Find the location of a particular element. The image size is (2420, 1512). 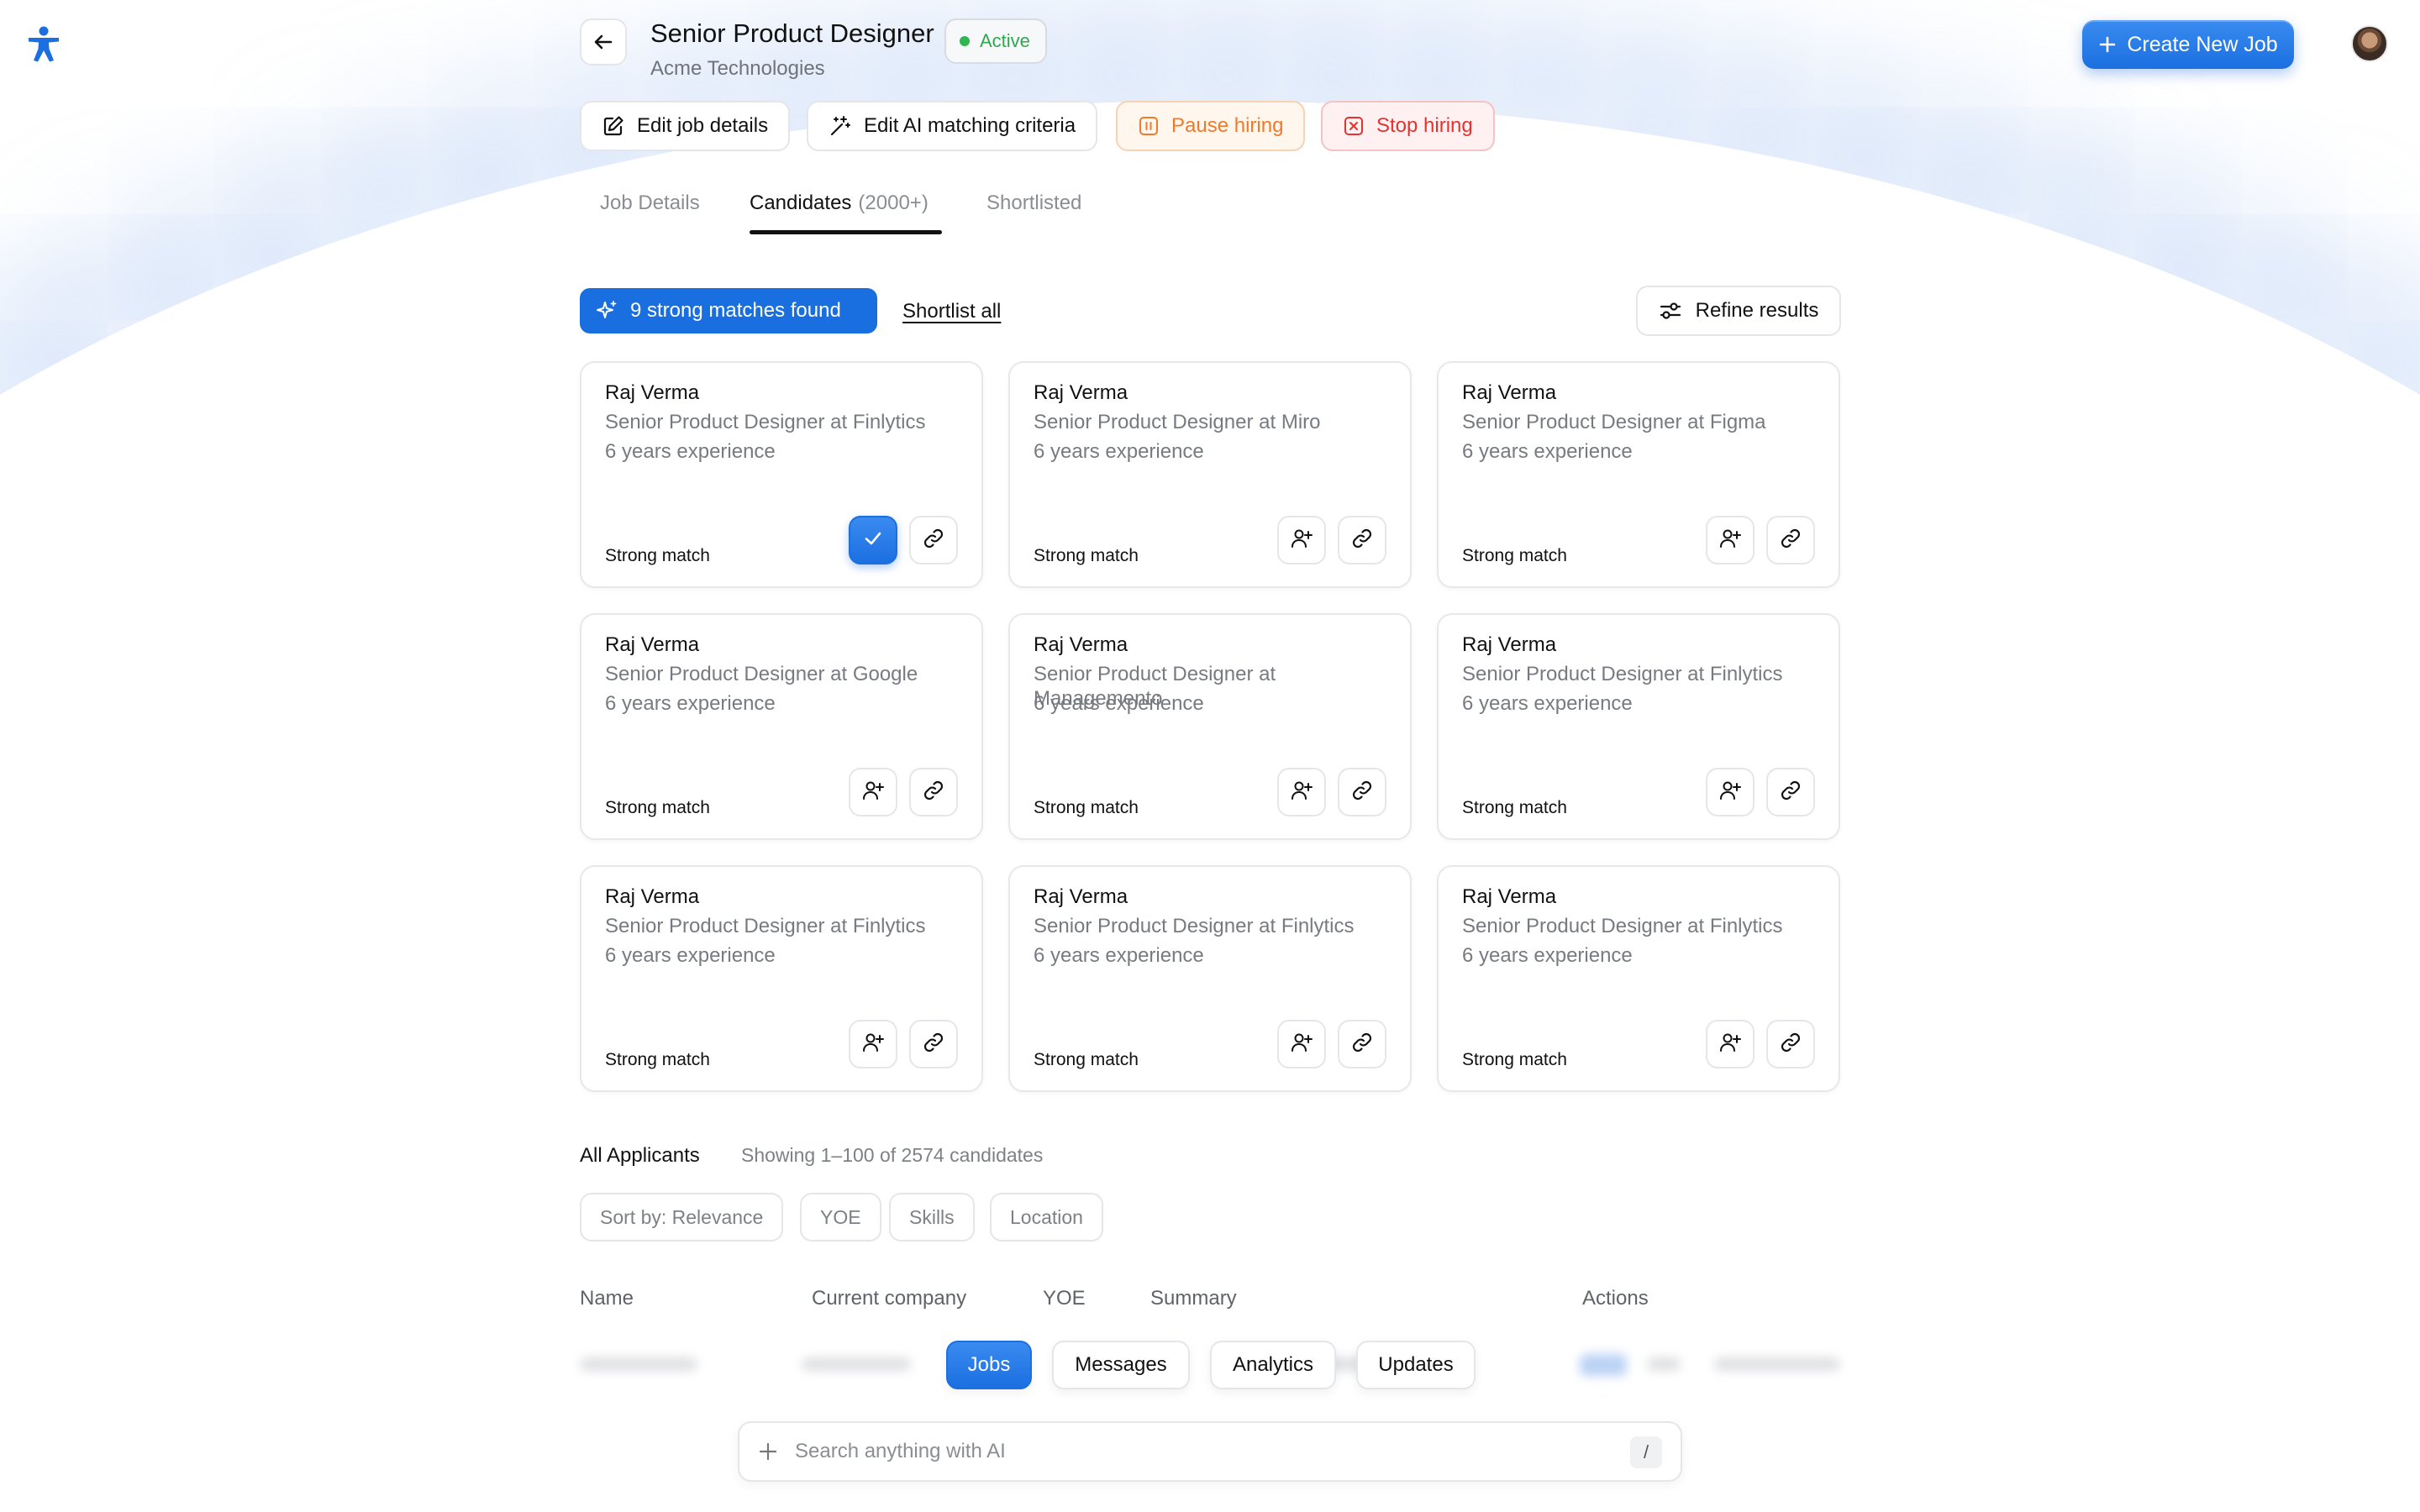

filter-skills-chip: Skills is located at coordinates (932, 1217).